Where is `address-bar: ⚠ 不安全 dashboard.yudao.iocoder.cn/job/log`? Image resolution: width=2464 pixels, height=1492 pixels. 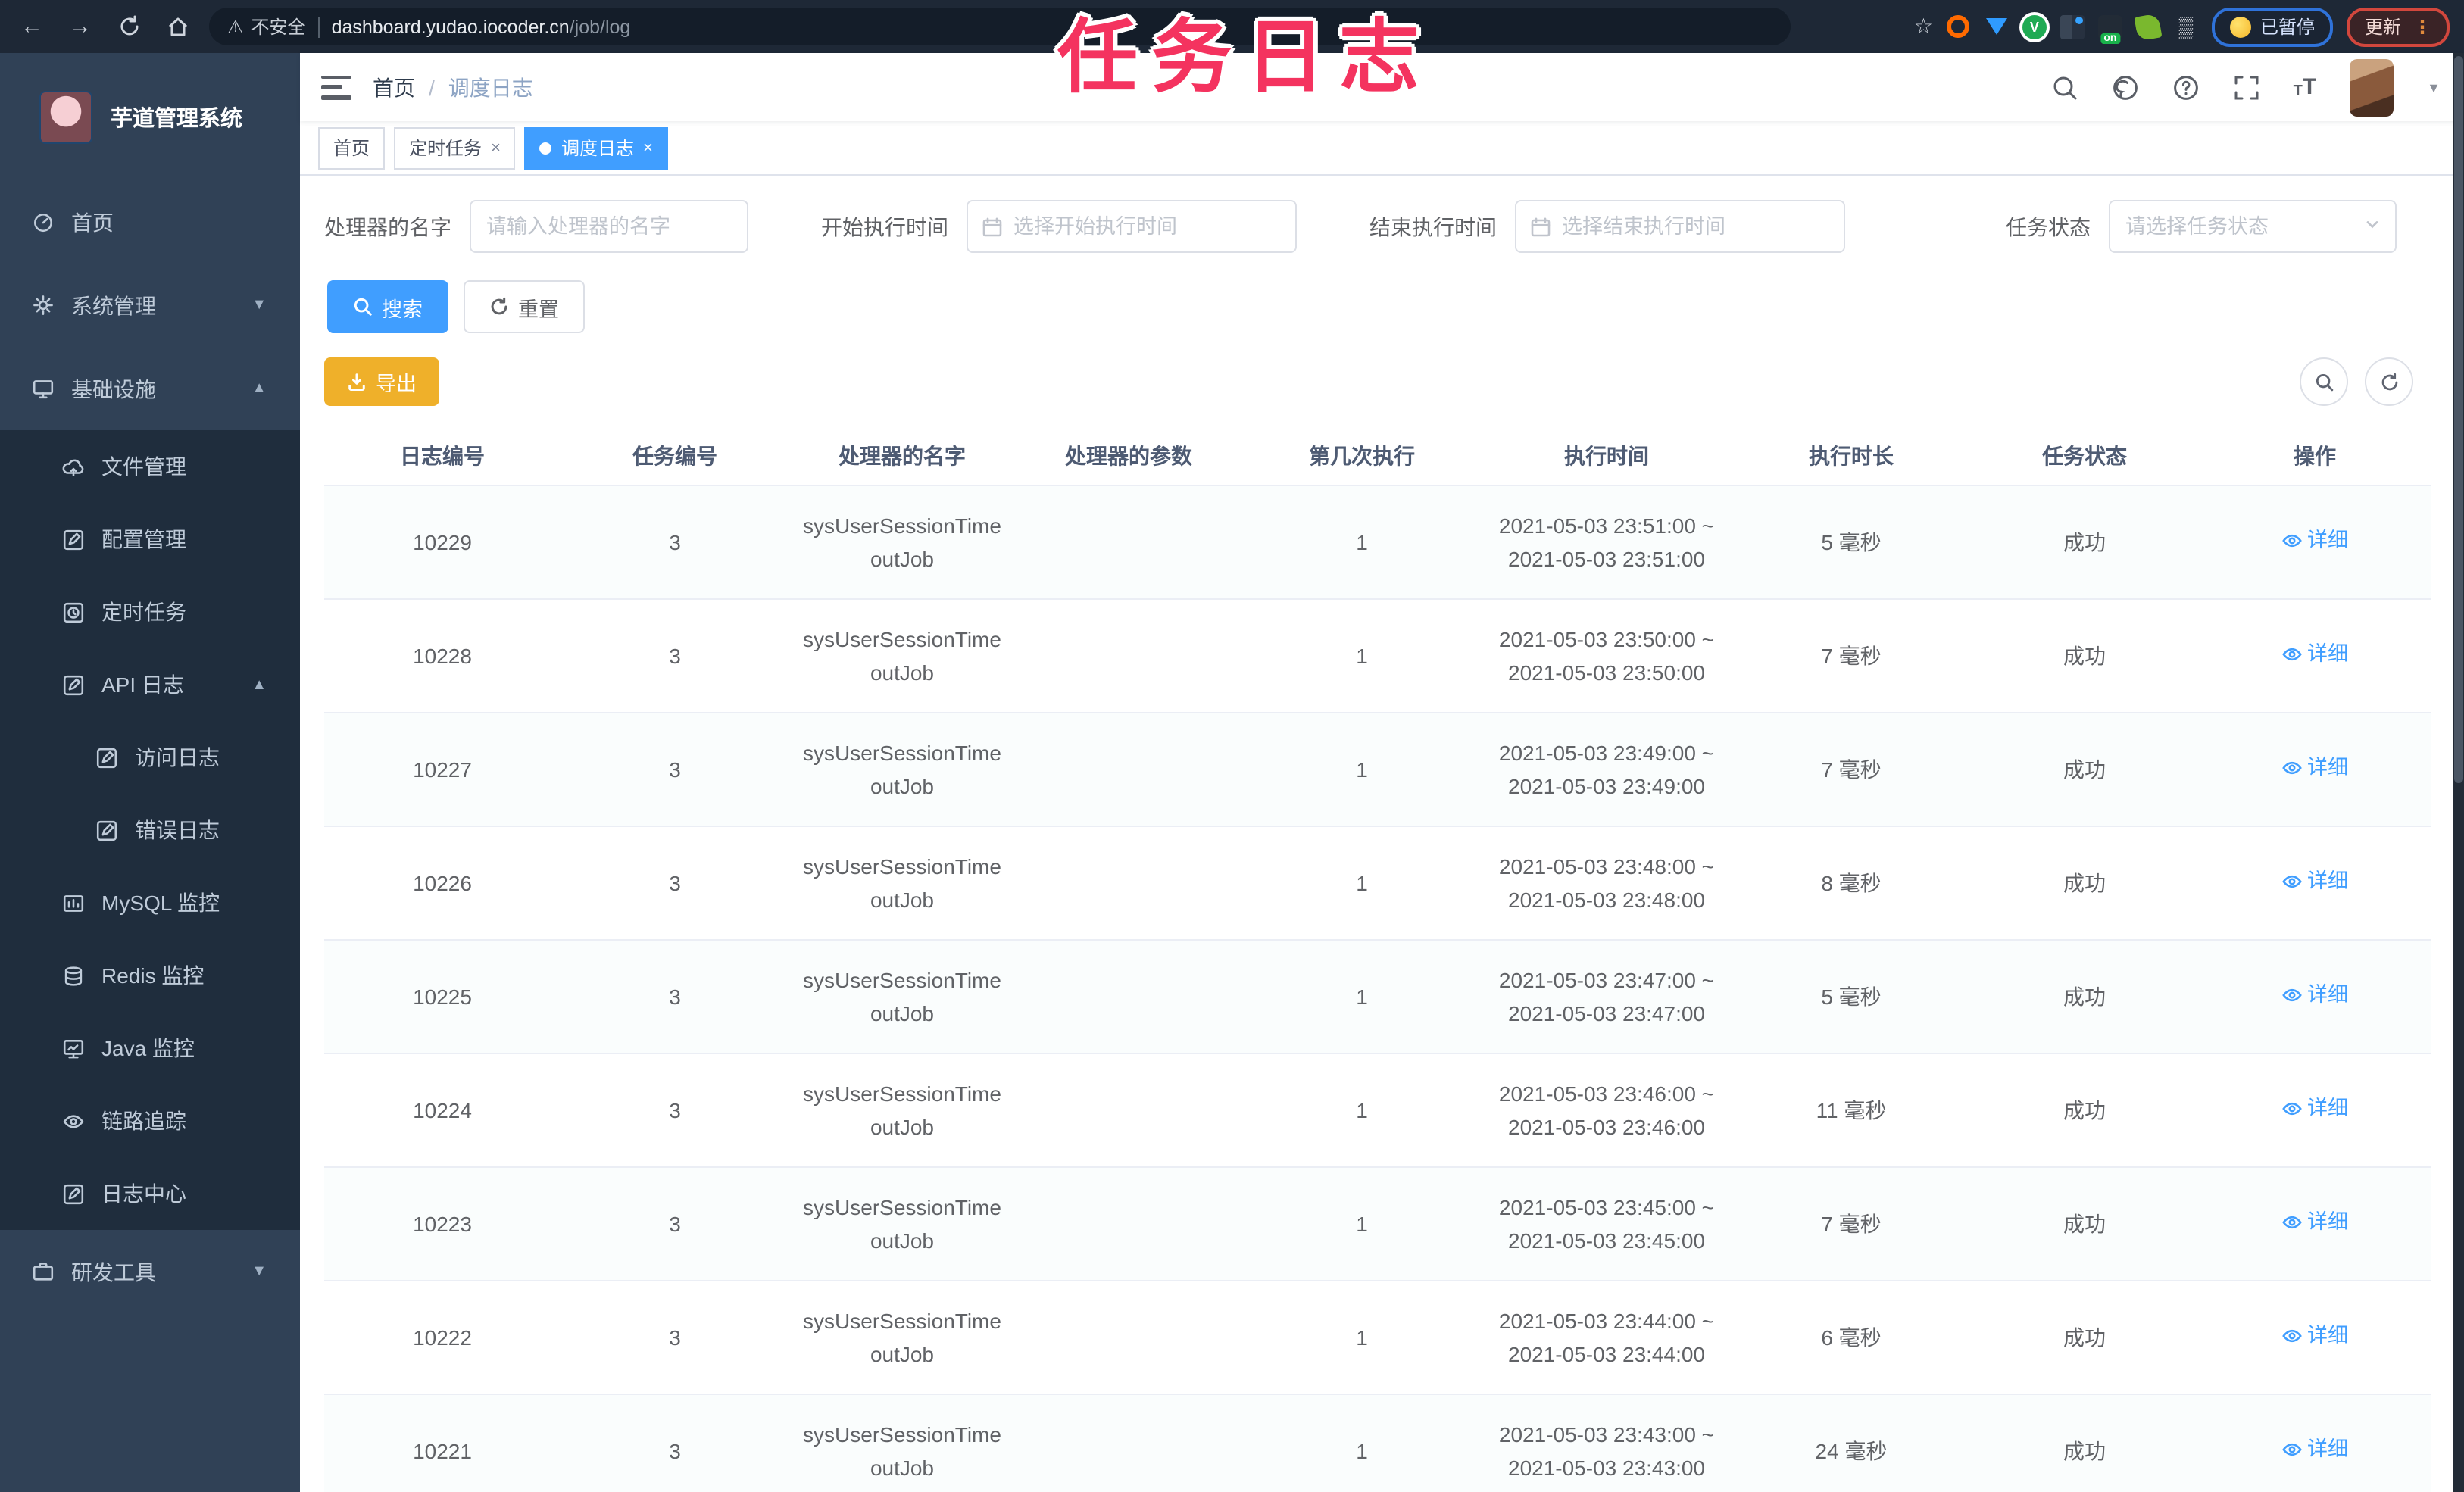 address-bar: ⚠ 不安全 dashboard.yudao.iocoder.cn/job/log is located at coordinates (1000, 27).